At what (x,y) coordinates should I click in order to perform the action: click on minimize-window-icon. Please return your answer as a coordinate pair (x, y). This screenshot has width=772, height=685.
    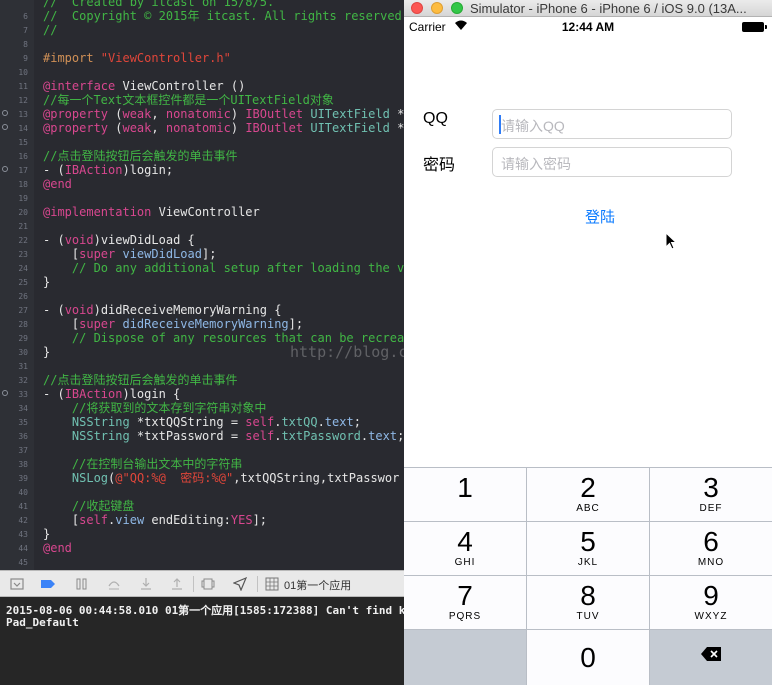
    Looking at the image, I should click on (437, 8).